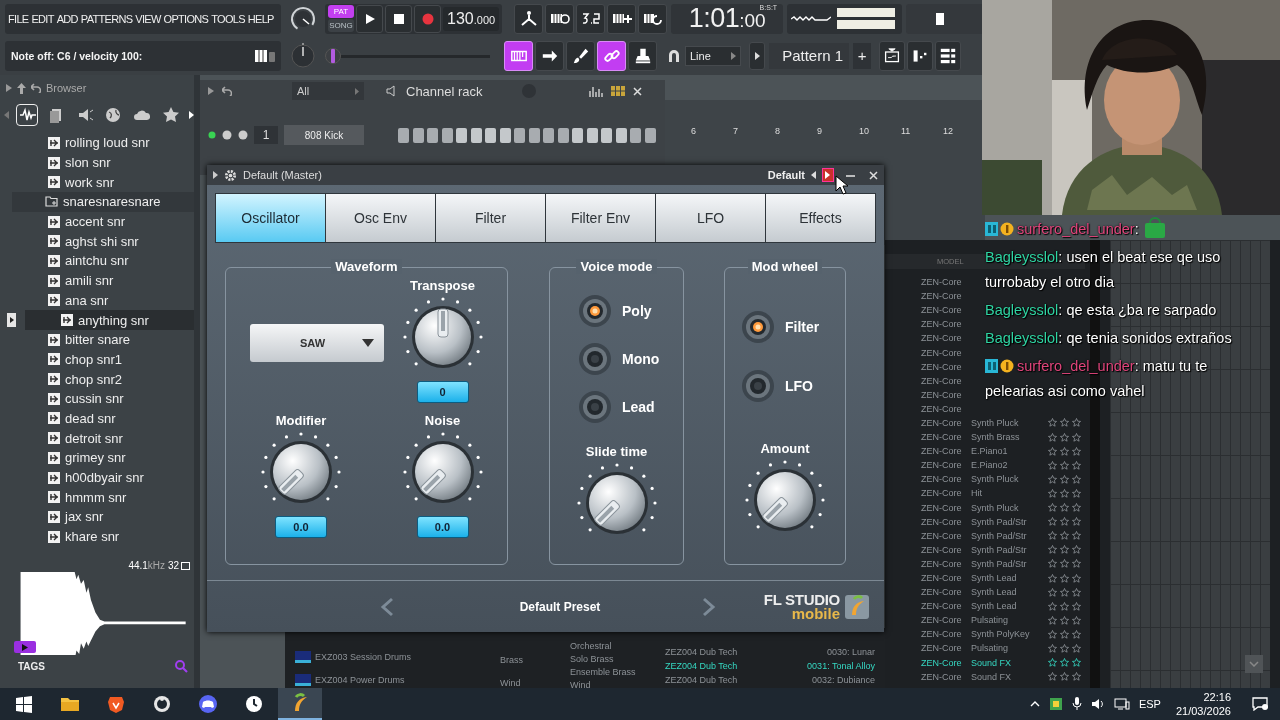  Describe the element at coordinates (333, 55) in the screenshot. I see `slider-handle` at that location.